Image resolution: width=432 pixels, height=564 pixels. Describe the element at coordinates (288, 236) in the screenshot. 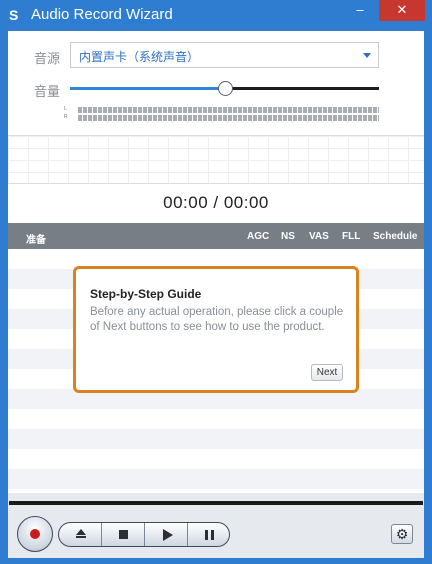

I see `column-header-ns: NS` at that location.